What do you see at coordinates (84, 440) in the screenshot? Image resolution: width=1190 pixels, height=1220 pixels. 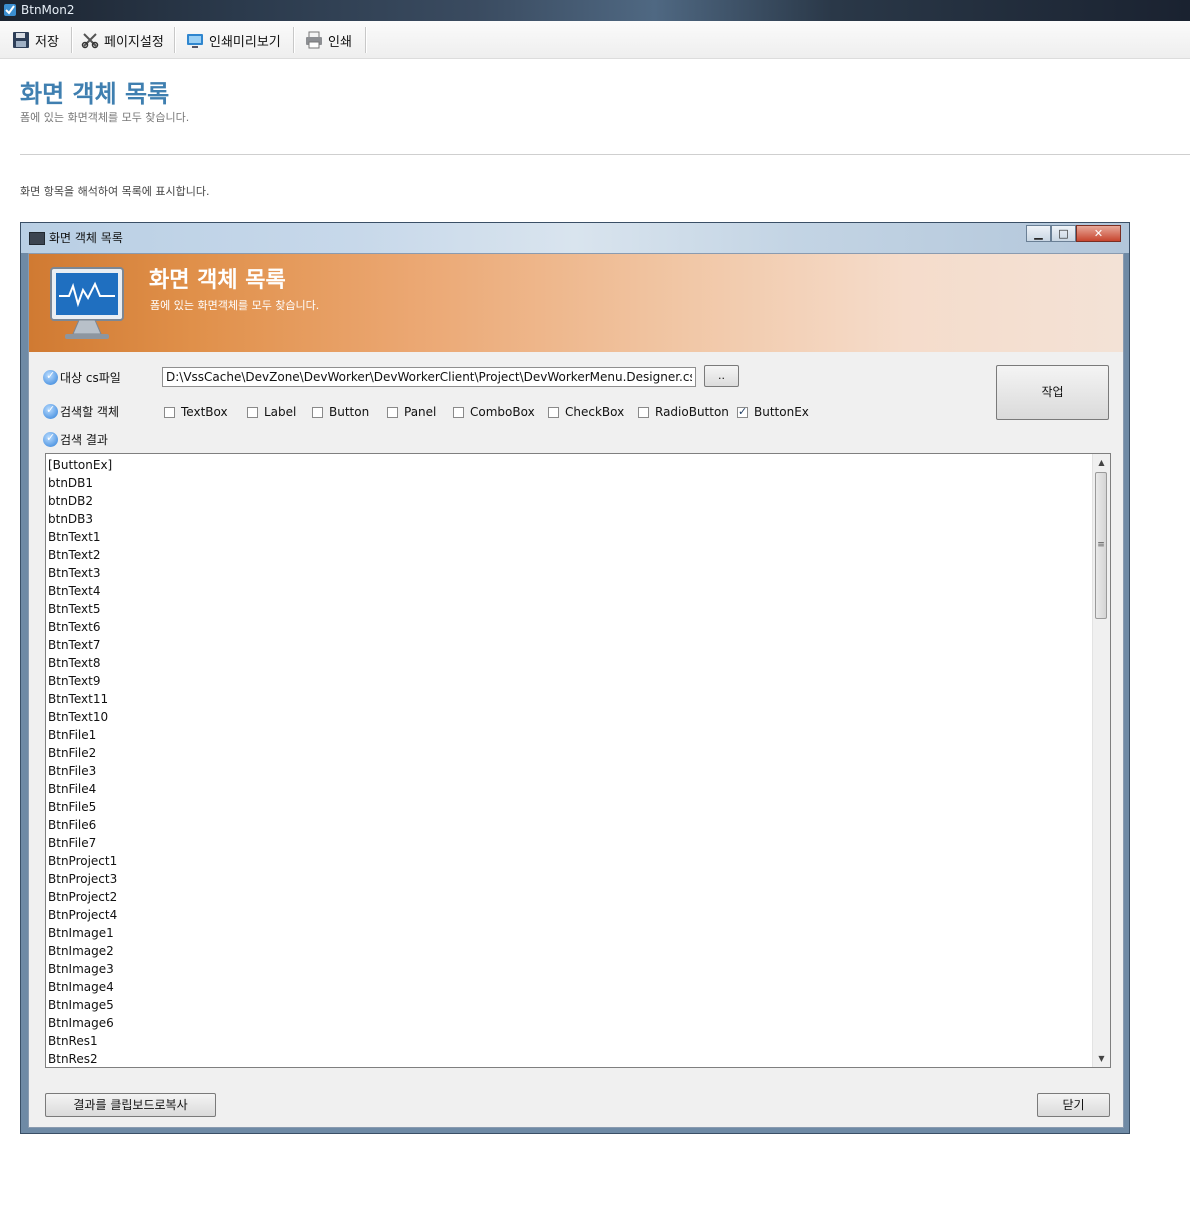 I see `search-result-text: 검색 결과` at bounding box center [84, 440].